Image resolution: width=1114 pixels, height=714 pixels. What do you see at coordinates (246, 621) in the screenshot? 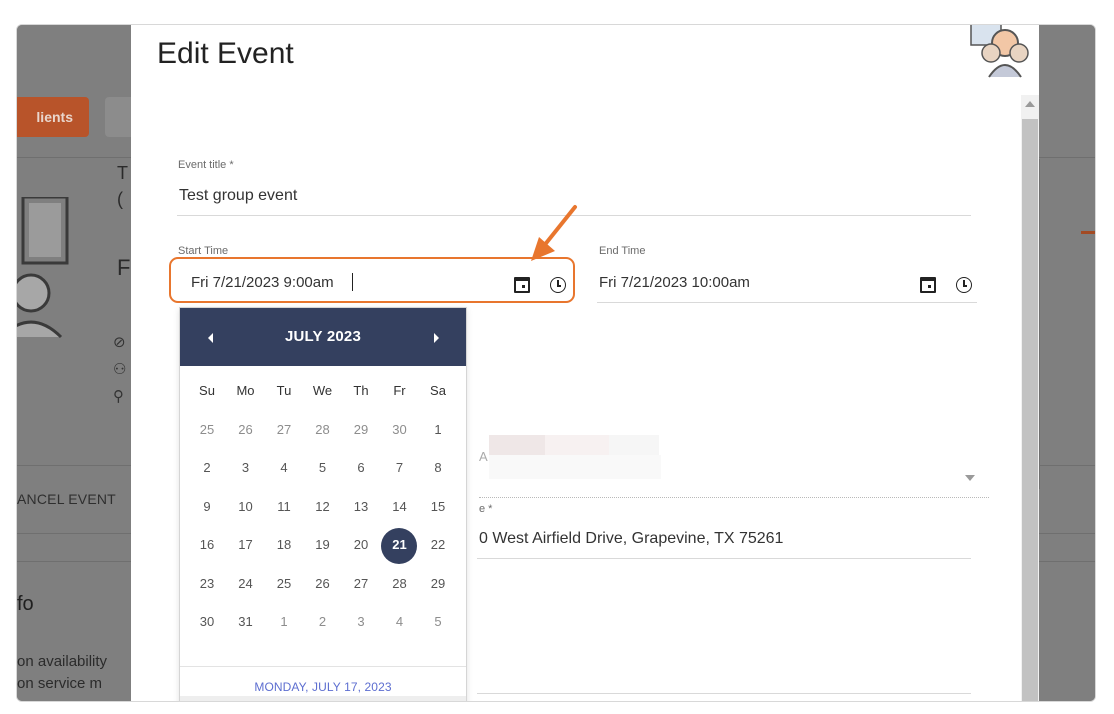
I see `calendar-day: 31` at bounding box center [246, 621].